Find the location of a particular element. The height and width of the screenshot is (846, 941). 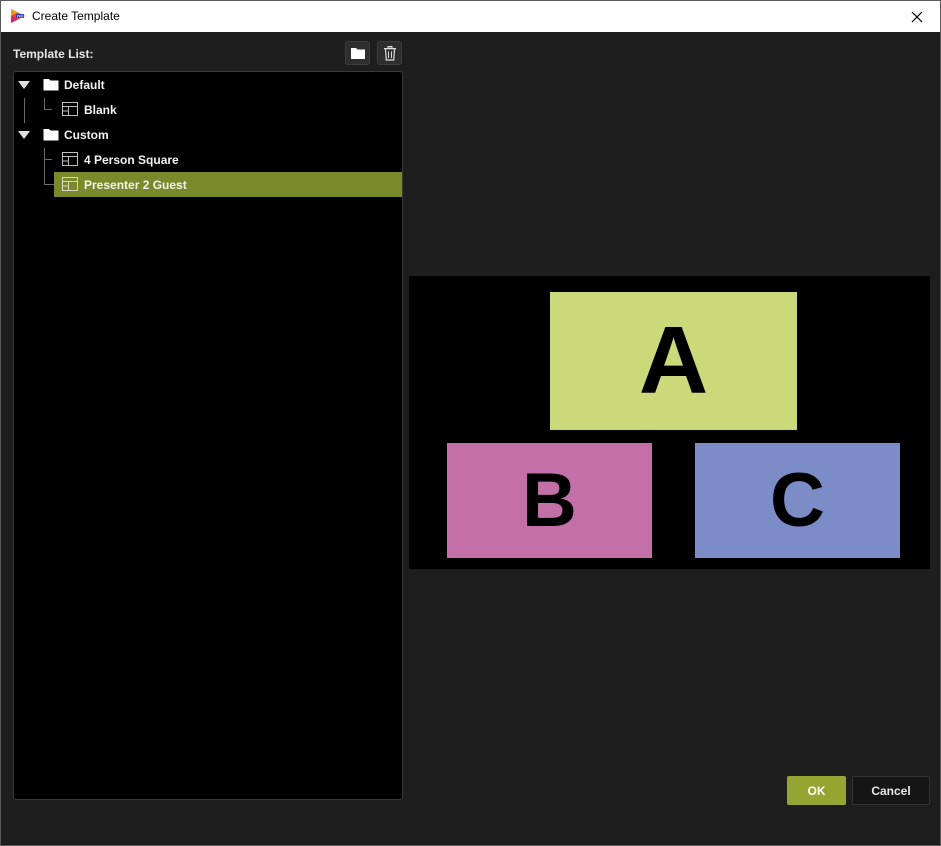

tile-label: B is located at coordinates (549, 500).